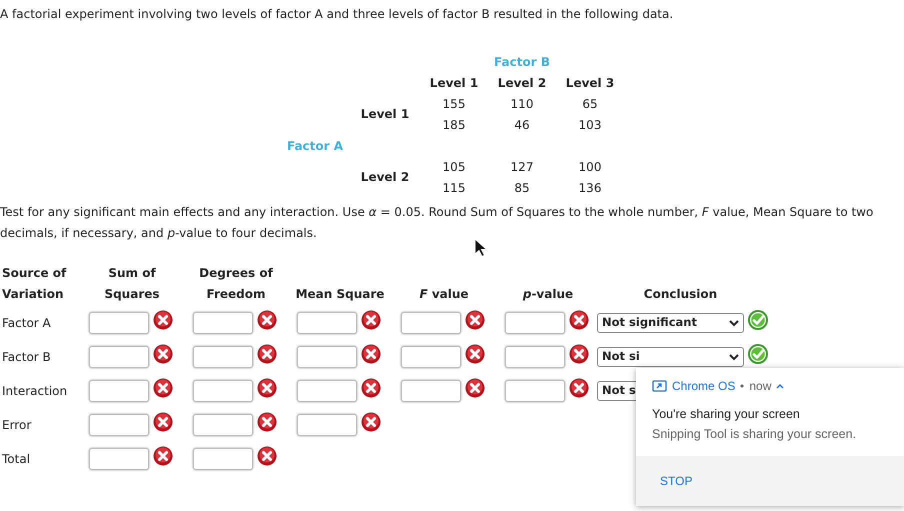 Image resolution: width=904 pixels, height=511 pixels. Describe the element at coordinates (522, 83) in the screenshot. I see `column-header: Level 2` at that location.